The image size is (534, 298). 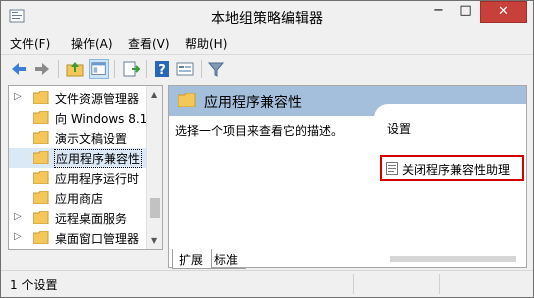 I want to click on scroll-up-icon: ▲, so click(x=154, y=94).